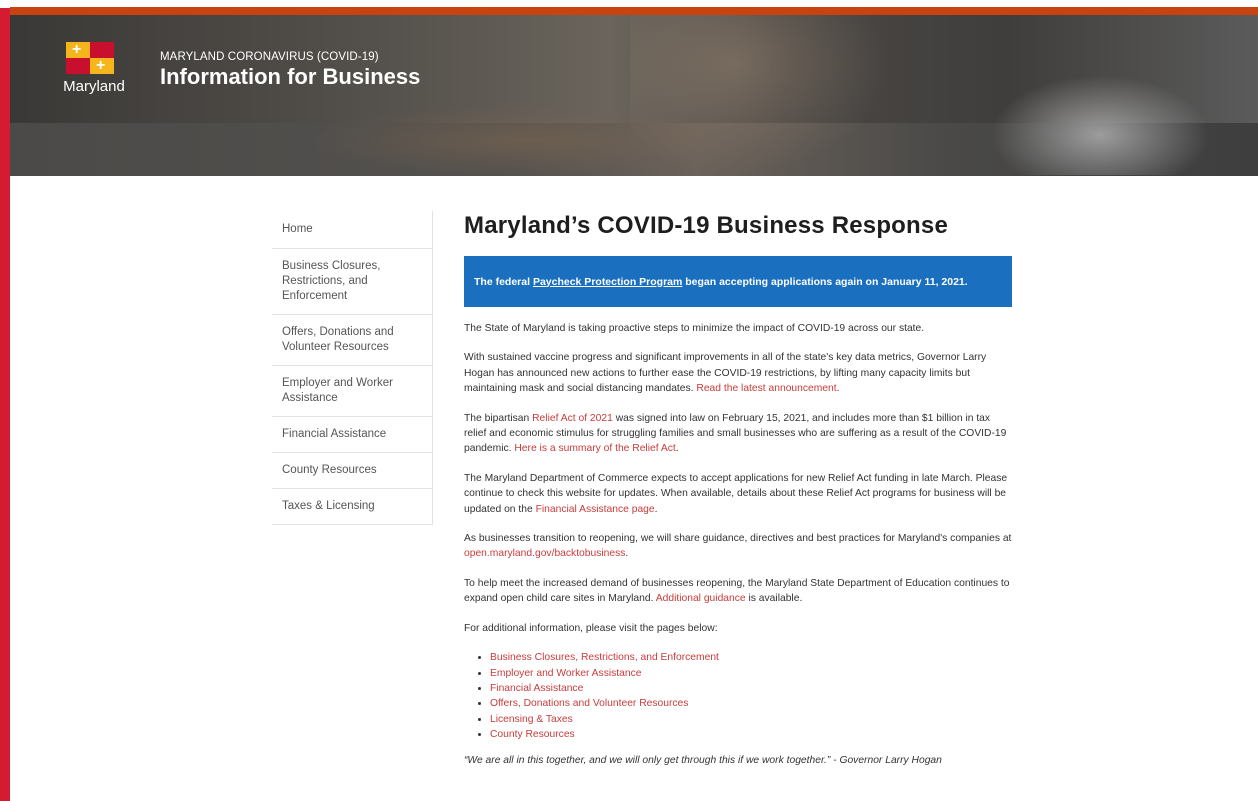  I want to click on vaccine-text-end: ., so click(838, 389).